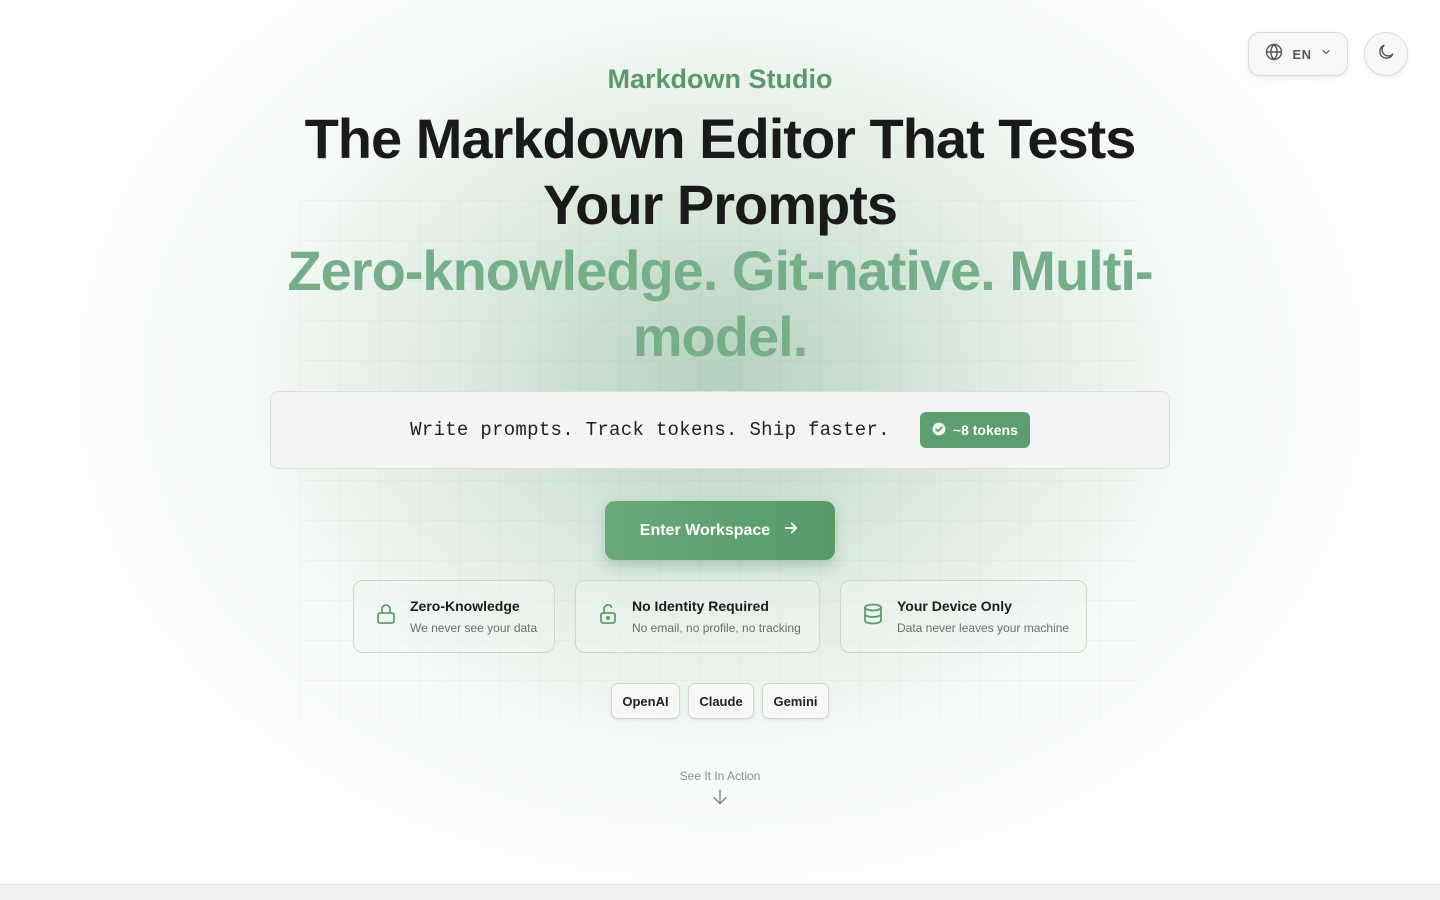 The height and width of the screenshot is (900, 1440). What do you see at coordinates (1274, 54) in the screenshot?
I see `globe-icon` at bounding box center [1274, 54].